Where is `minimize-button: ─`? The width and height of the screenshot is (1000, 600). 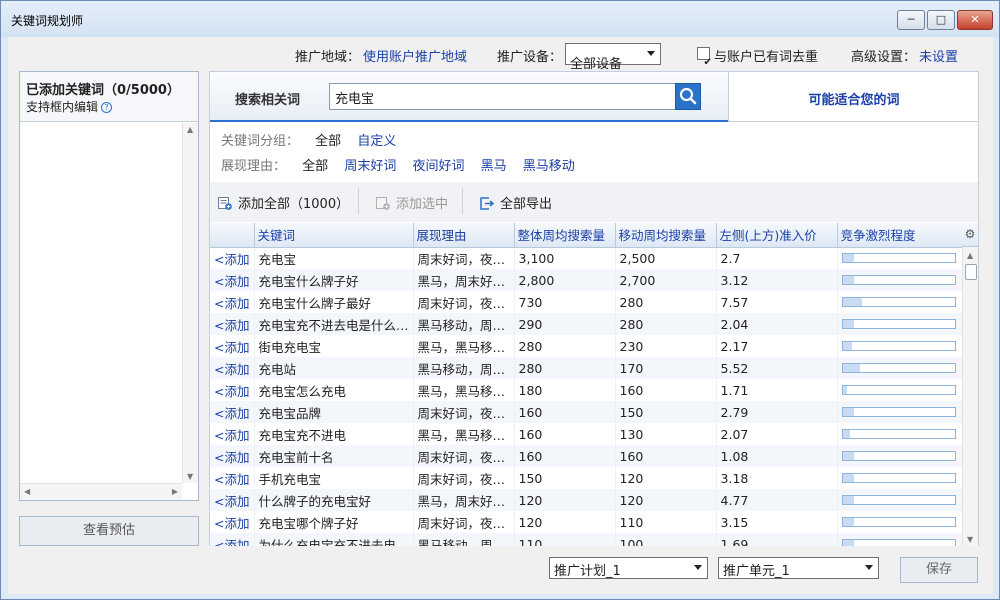
minimize-button: ─ is located at coordinates (911, 20).